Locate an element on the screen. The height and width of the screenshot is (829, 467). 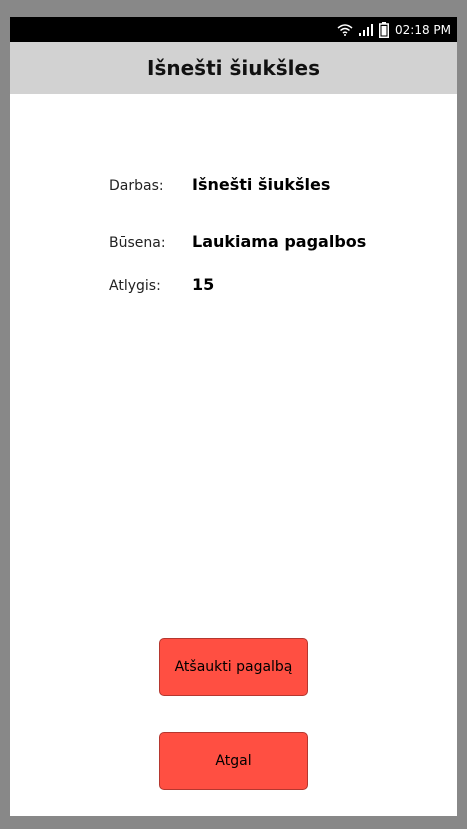
status-clock: 02:18 PM is located at coordinates (423, 29).